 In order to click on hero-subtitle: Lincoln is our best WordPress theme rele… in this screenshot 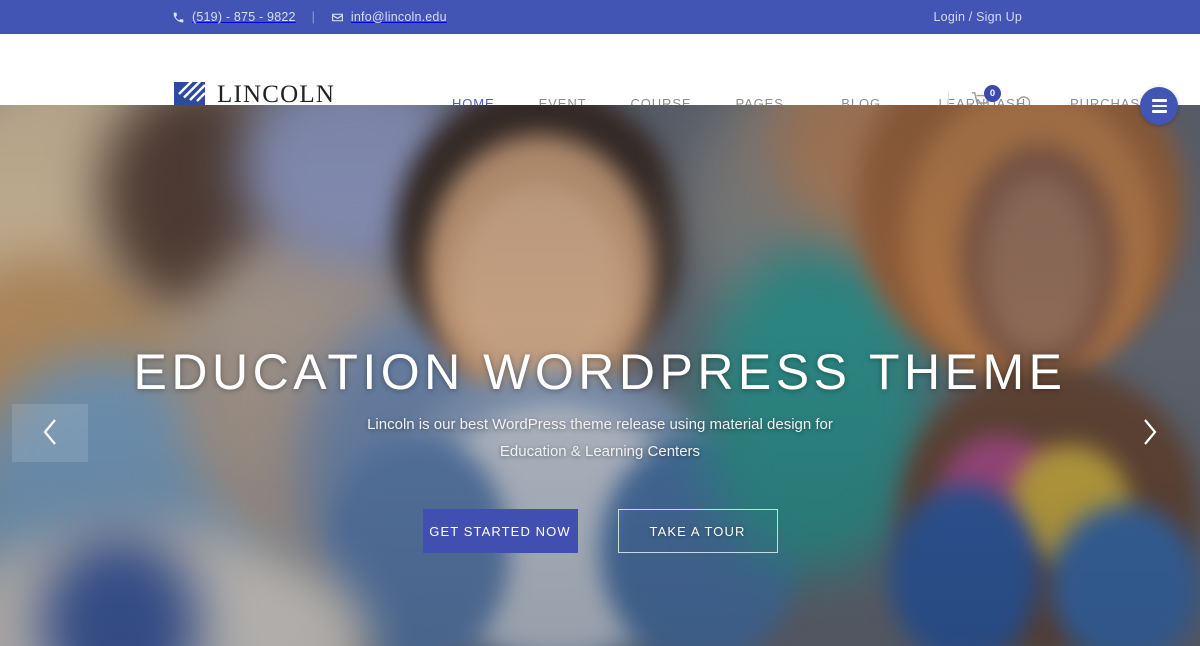, I will do `click(600, 438)`.